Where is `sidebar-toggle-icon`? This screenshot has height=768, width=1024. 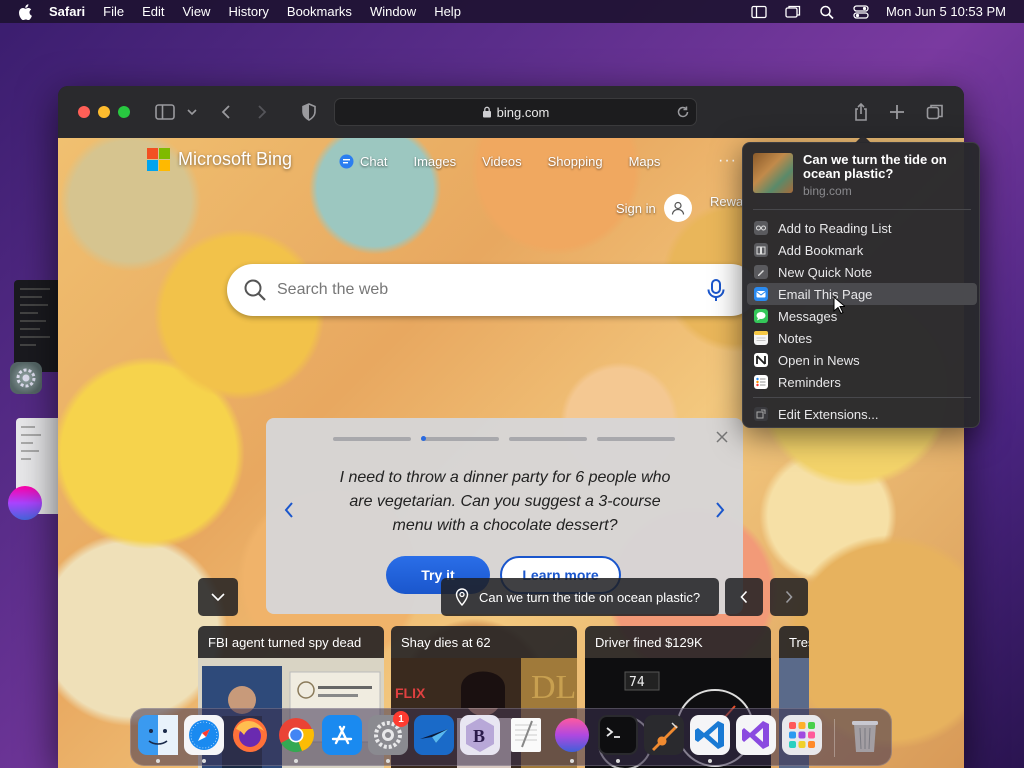 sidebar-toggle-icon is located at coordinates (165, 112).